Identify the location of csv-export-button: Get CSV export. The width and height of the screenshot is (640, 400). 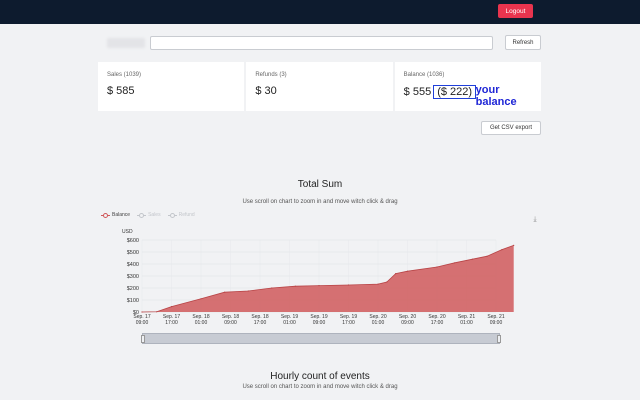
(511, 128).